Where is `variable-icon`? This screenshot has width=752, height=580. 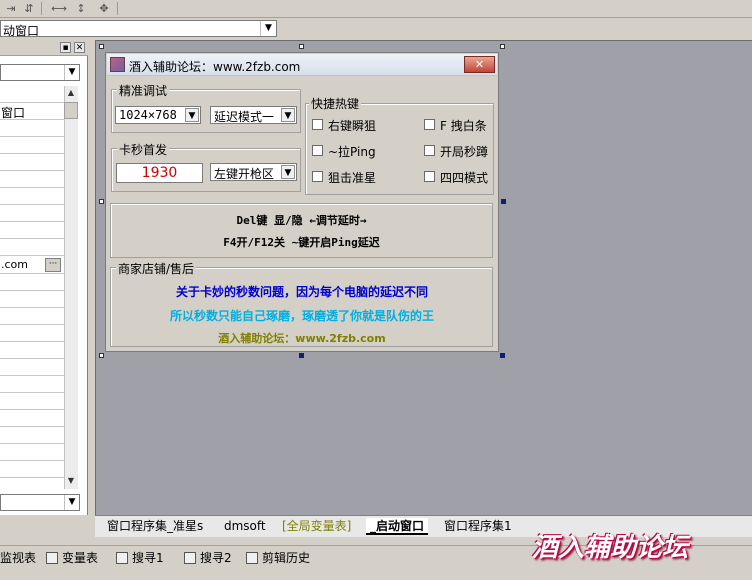
variable-icon is located at coordinates (52, 558).